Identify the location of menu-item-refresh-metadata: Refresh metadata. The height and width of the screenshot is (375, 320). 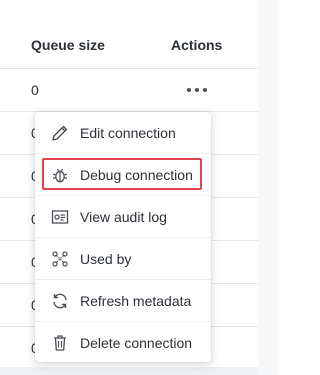
(123, 301).